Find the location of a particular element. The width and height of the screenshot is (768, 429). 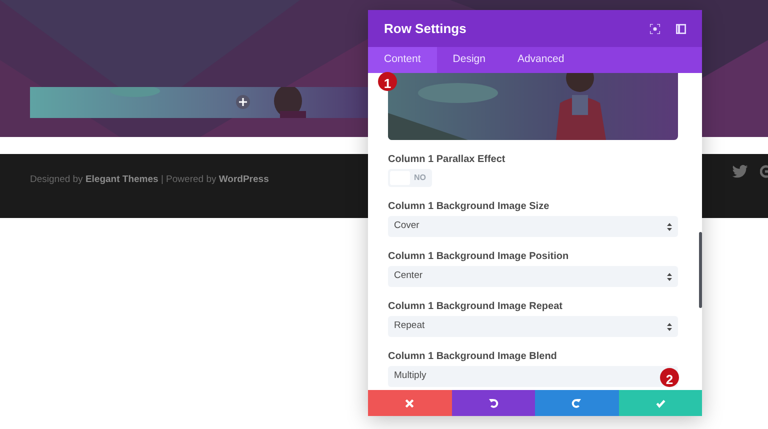

google-icon is located at coordinates (764, 171).